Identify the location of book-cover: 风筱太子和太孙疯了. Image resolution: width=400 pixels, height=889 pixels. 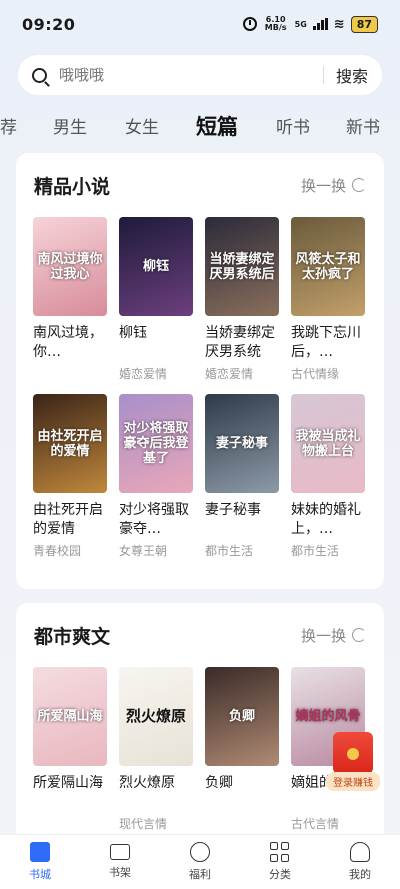
(328, 266).